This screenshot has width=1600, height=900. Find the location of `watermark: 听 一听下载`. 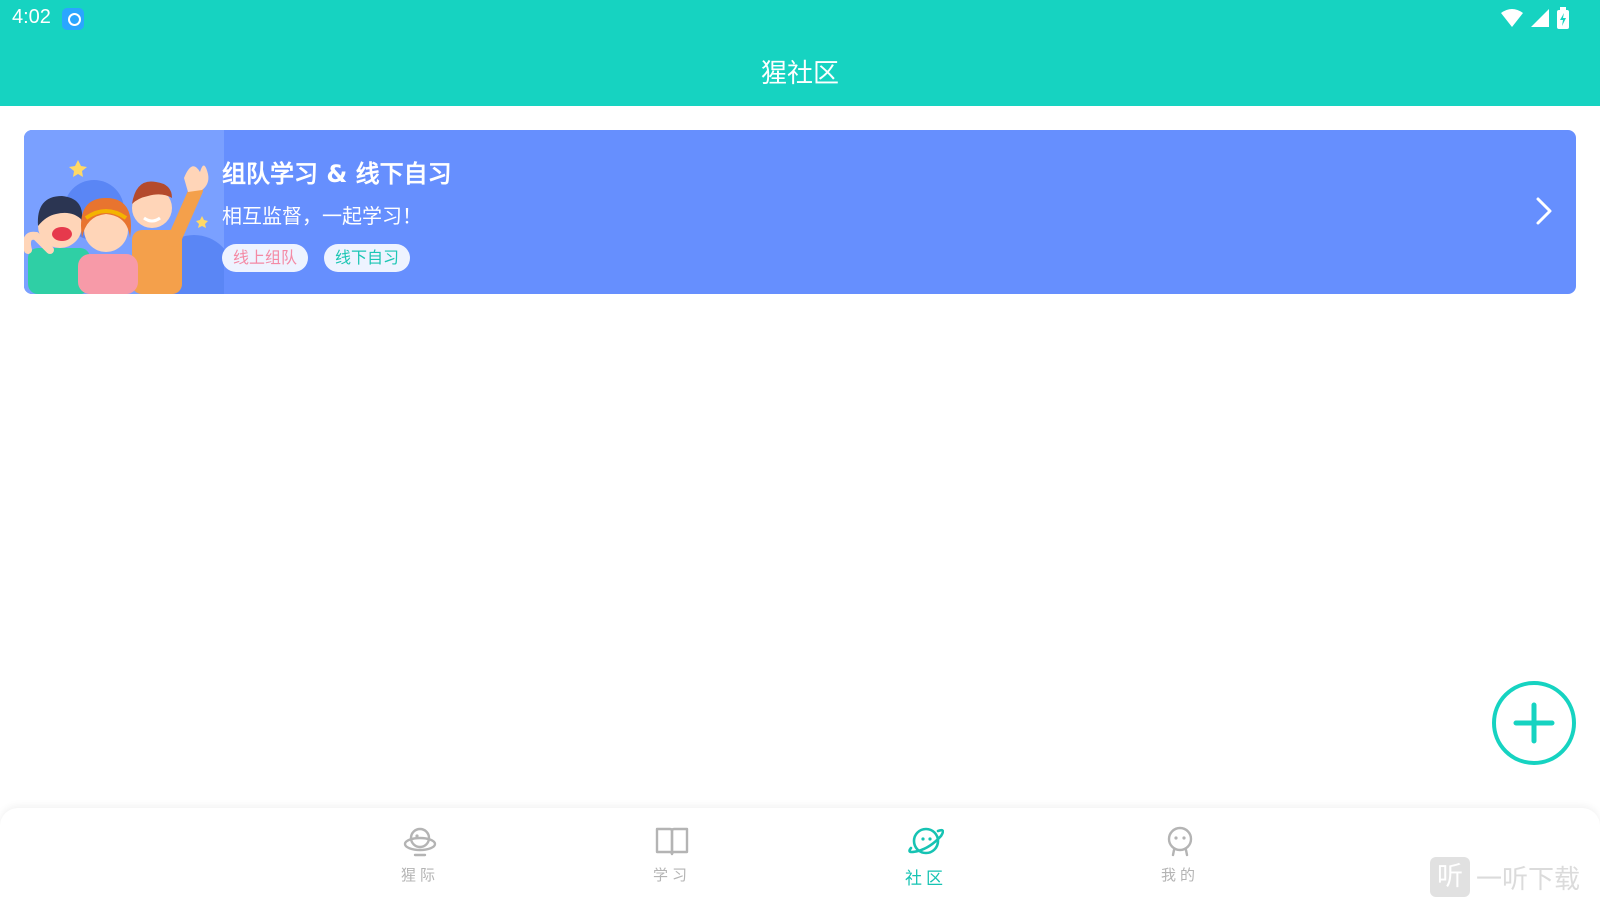

watermark: 听 一听下载 is located at coordinates (1515, 877).